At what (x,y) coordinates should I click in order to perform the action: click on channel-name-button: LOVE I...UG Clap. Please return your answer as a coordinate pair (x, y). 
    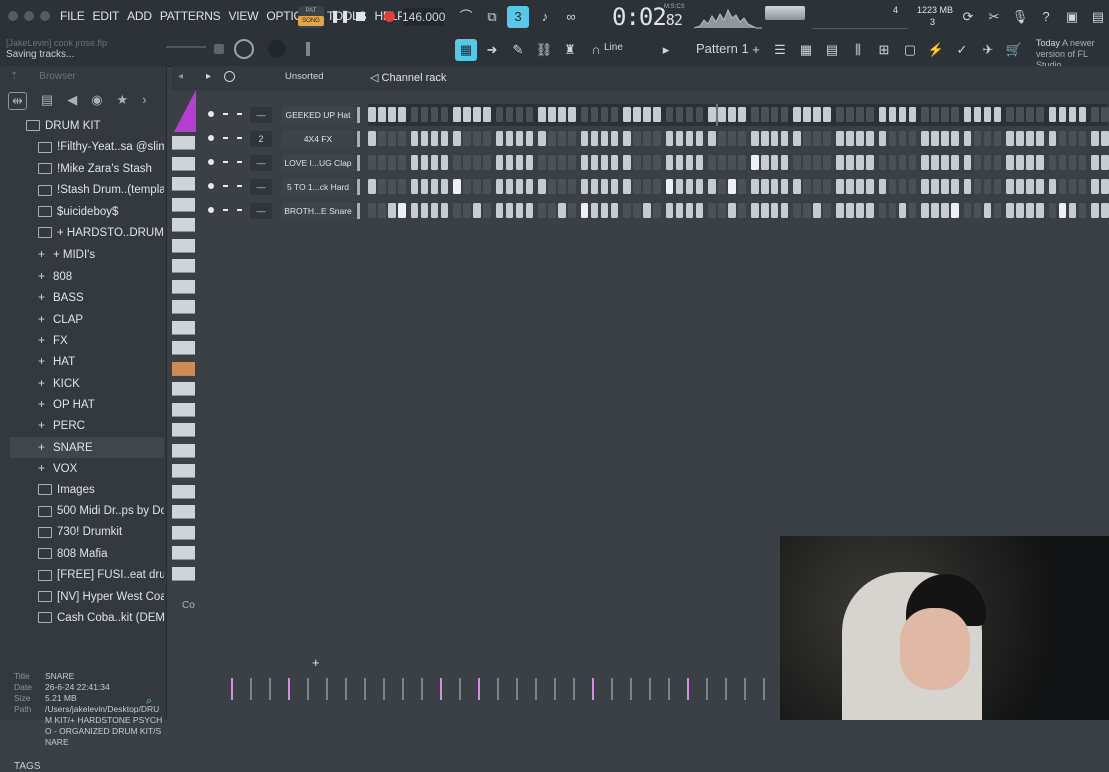
    Looking at the image, I should click on (318, 163).